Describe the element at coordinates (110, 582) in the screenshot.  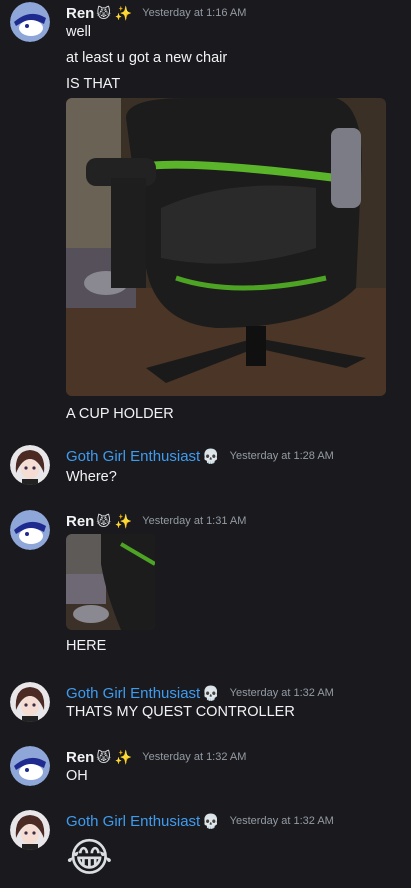
I see `controller-photo` at that location.